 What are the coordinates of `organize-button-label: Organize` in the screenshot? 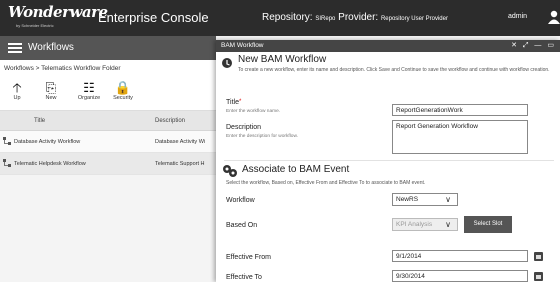 It's located at (89, 98).